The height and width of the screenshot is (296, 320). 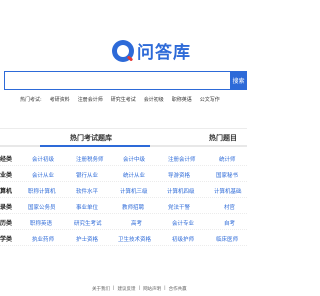 What do you see at coordinates (134, 175) in the screenshot?
I see `exam-link: 统计从业` at bounding box center [134, 175].